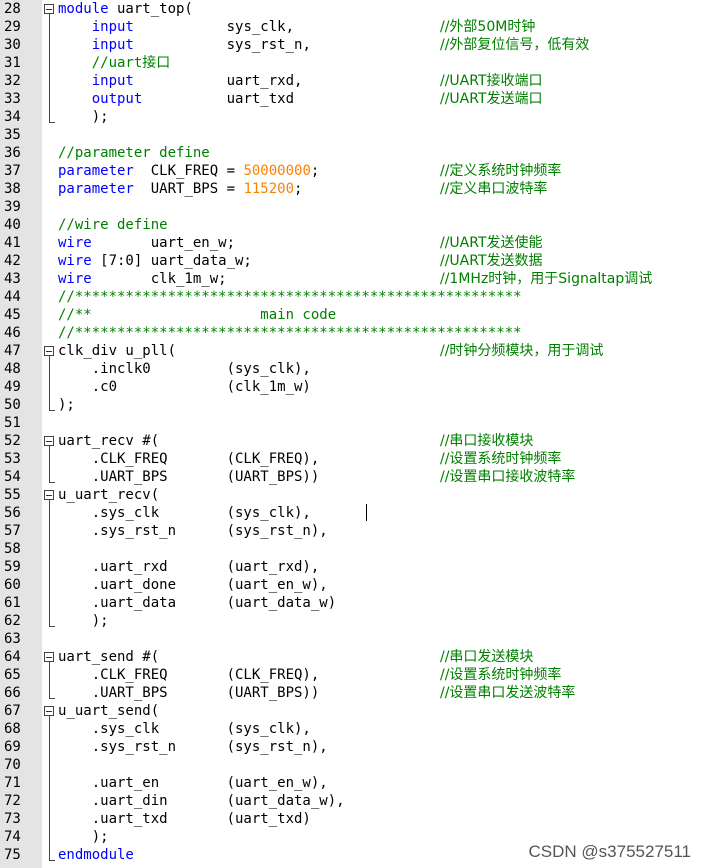 Image resolution: width=705 pixels, height=868 pixels. I want to click on code-line: 71 .uart_en (uart_en_w),, so click(352, 783).